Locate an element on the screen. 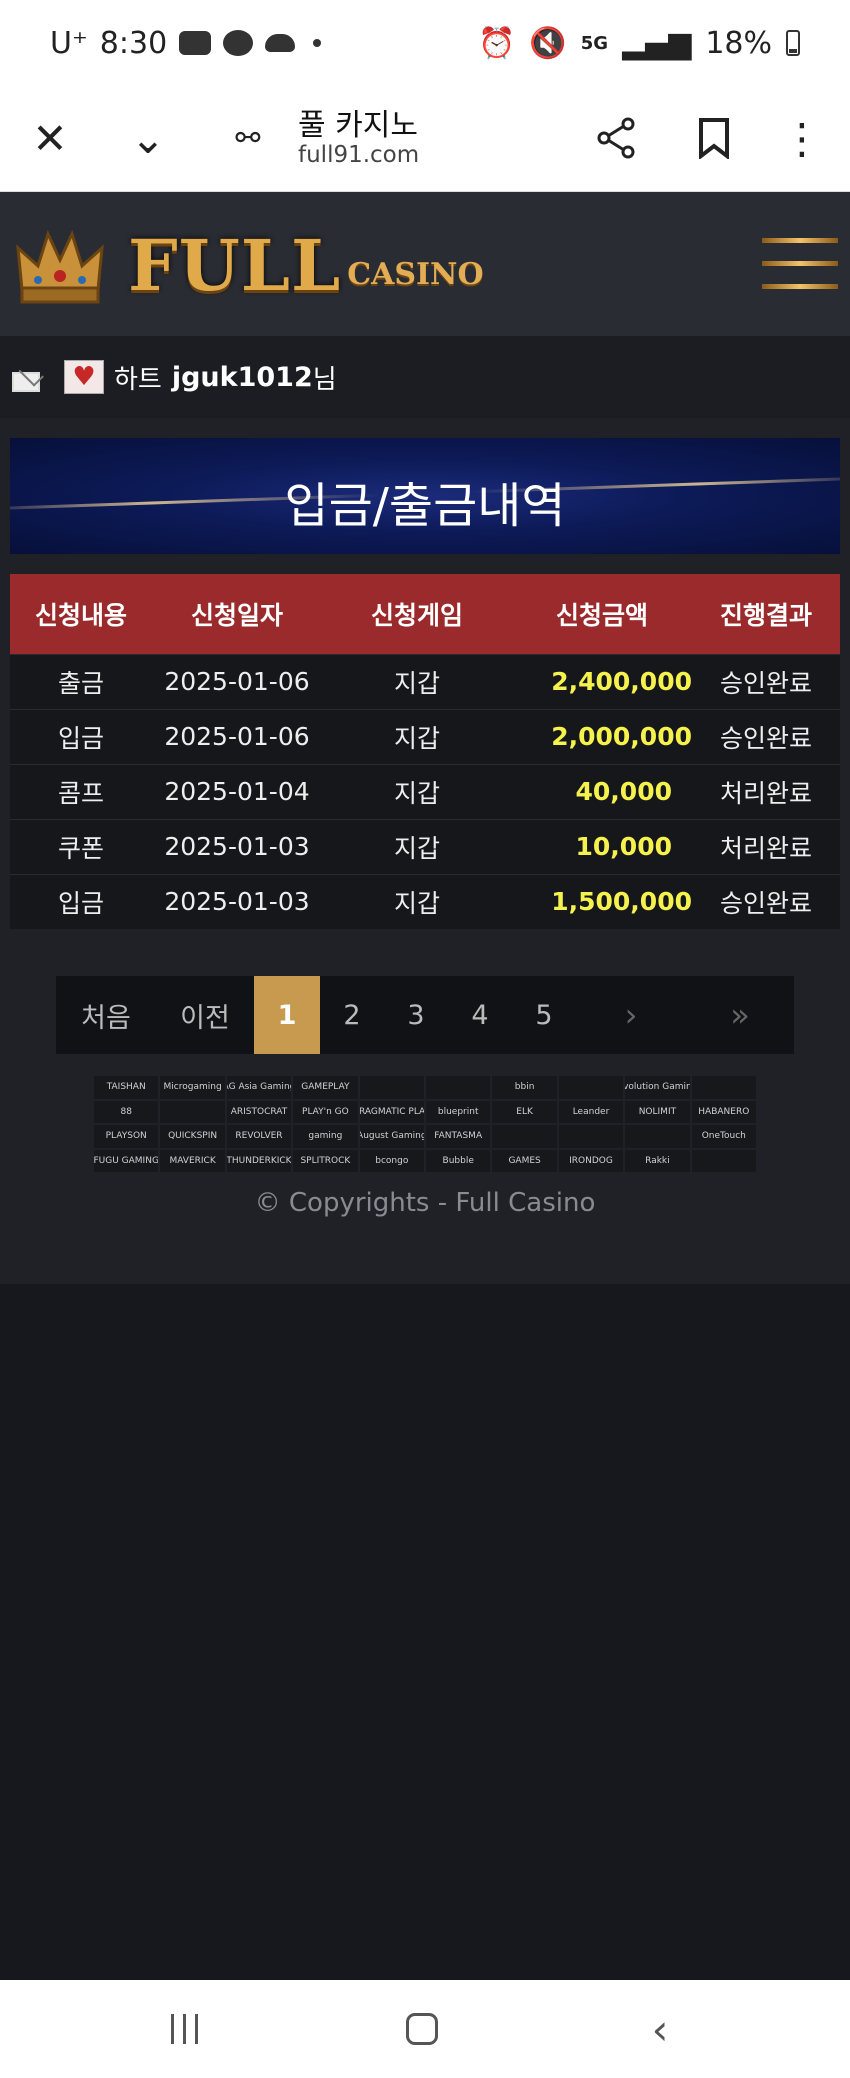 Image resolution: width=850 pixels, height=2078 pixels. provider-logo: GAMEPLAY is located at coordinates (325, 1087).